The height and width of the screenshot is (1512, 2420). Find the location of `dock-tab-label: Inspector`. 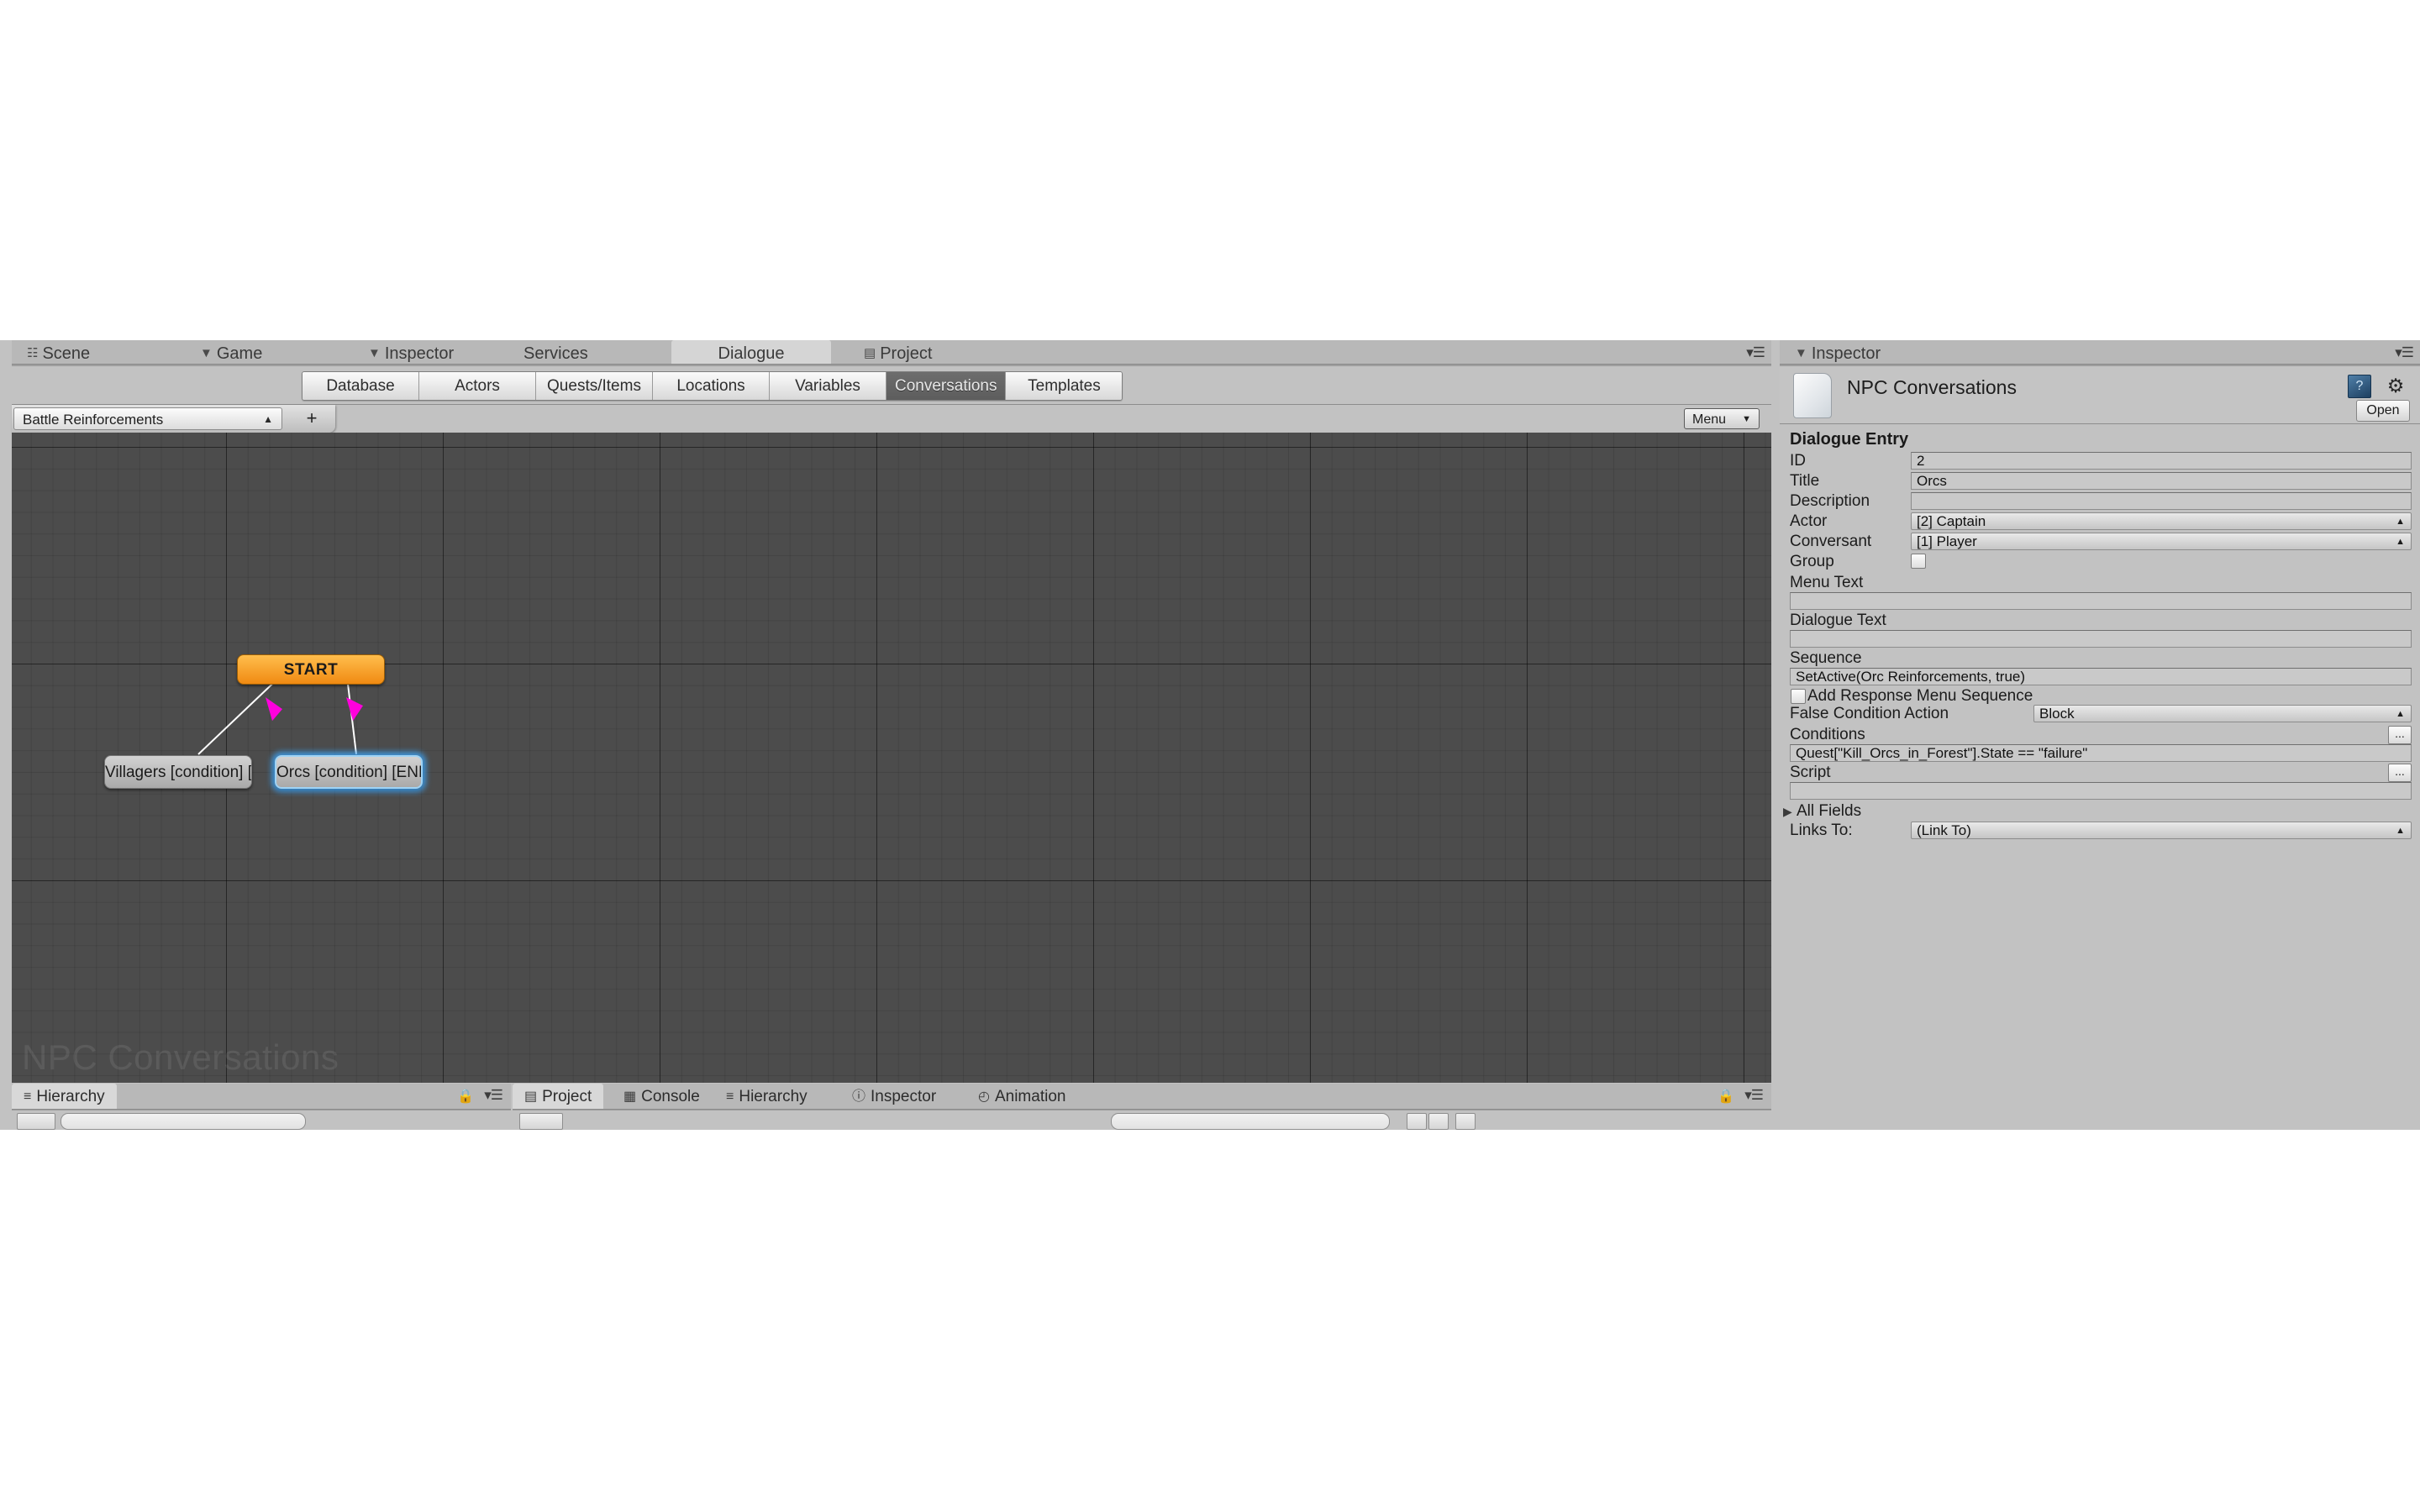

dock-tab-label: Inspector is located at coordinates (904, 1096).